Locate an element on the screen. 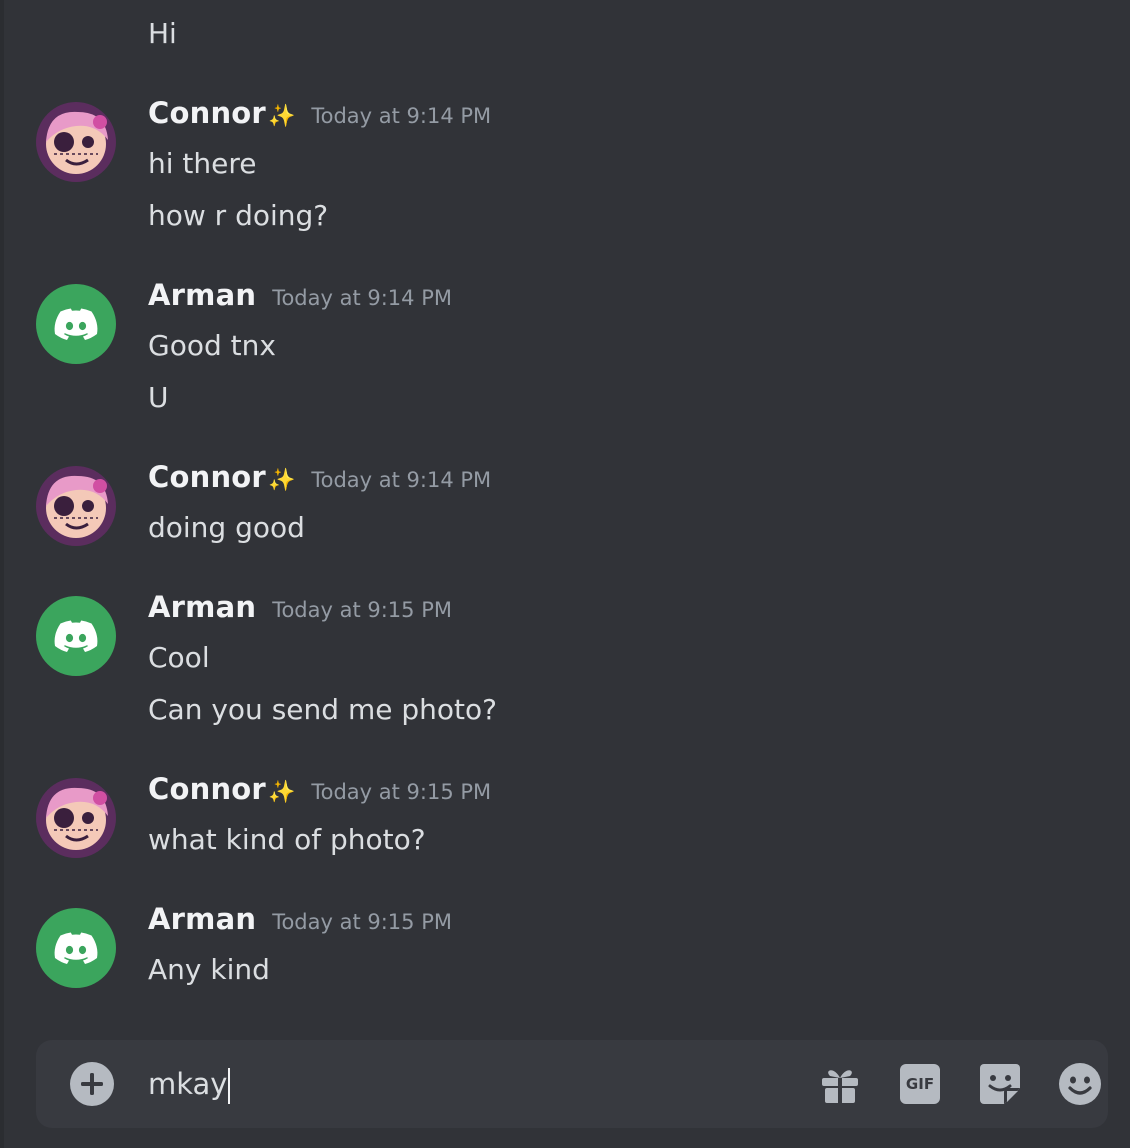 The image size is (1130, 1148). gif-button: GIF is located at coordinates (920, 1084).